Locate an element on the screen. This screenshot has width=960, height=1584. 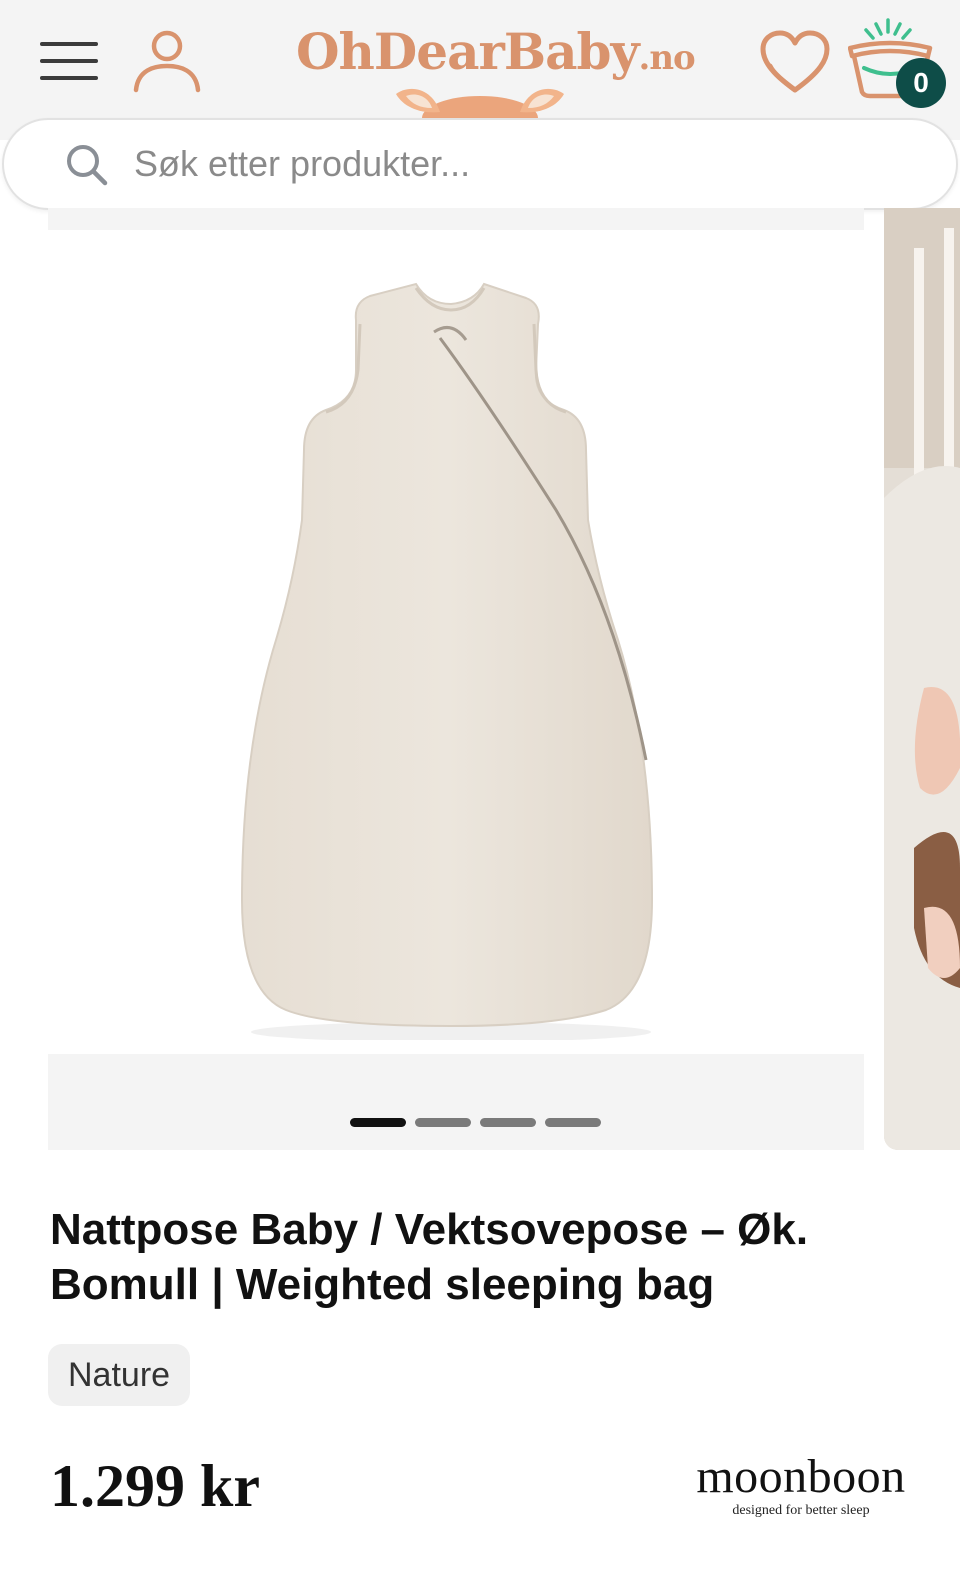
gallery-pagination is located at coordinates (480, 1123).